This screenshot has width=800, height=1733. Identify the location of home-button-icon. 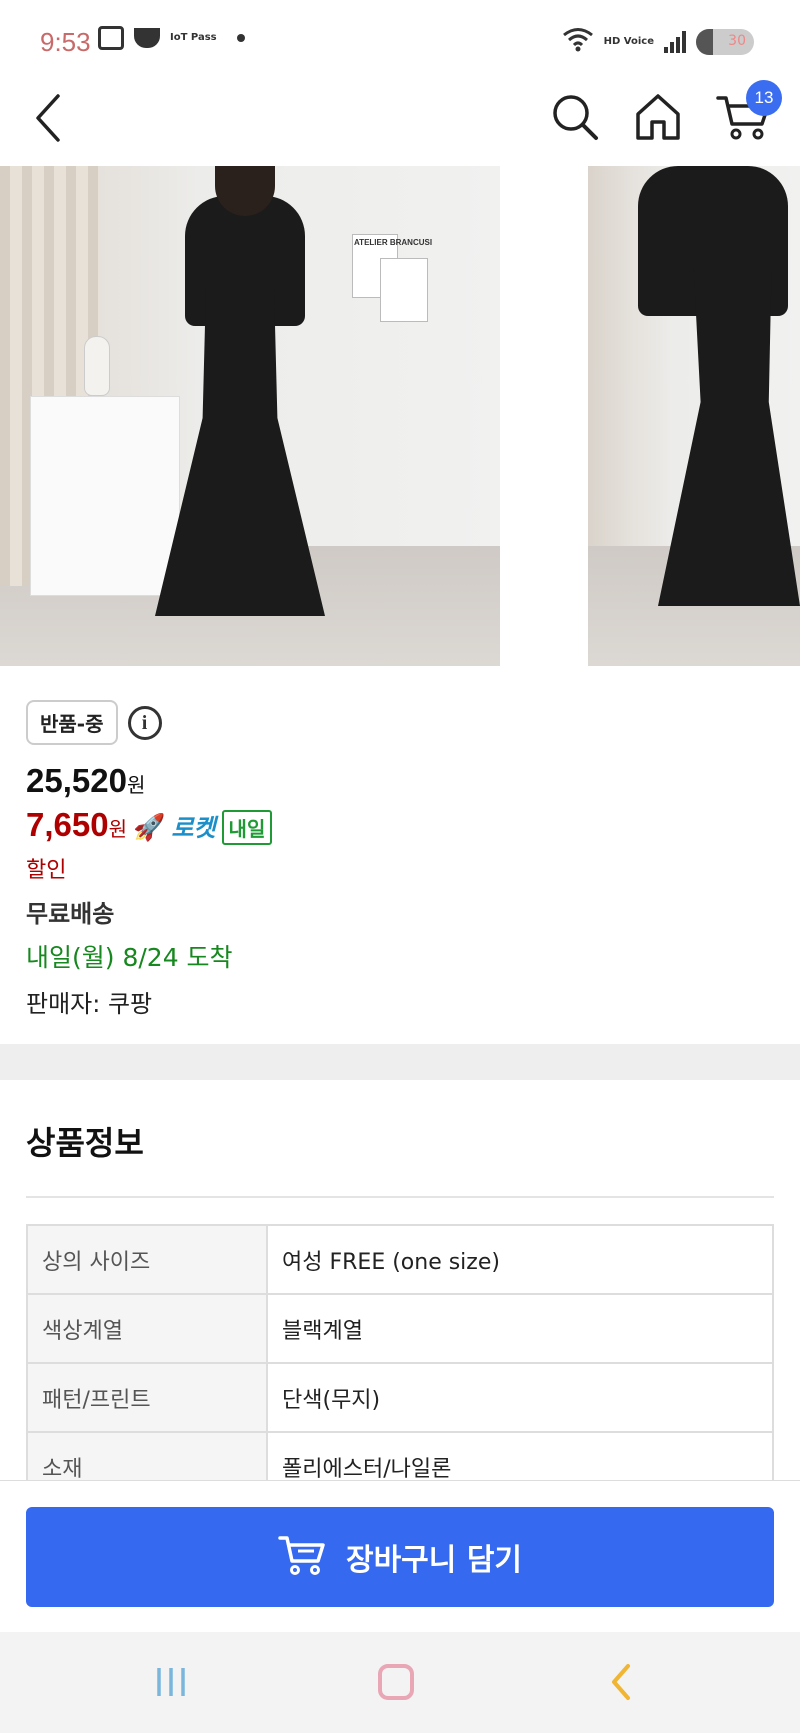
(396, 1682).